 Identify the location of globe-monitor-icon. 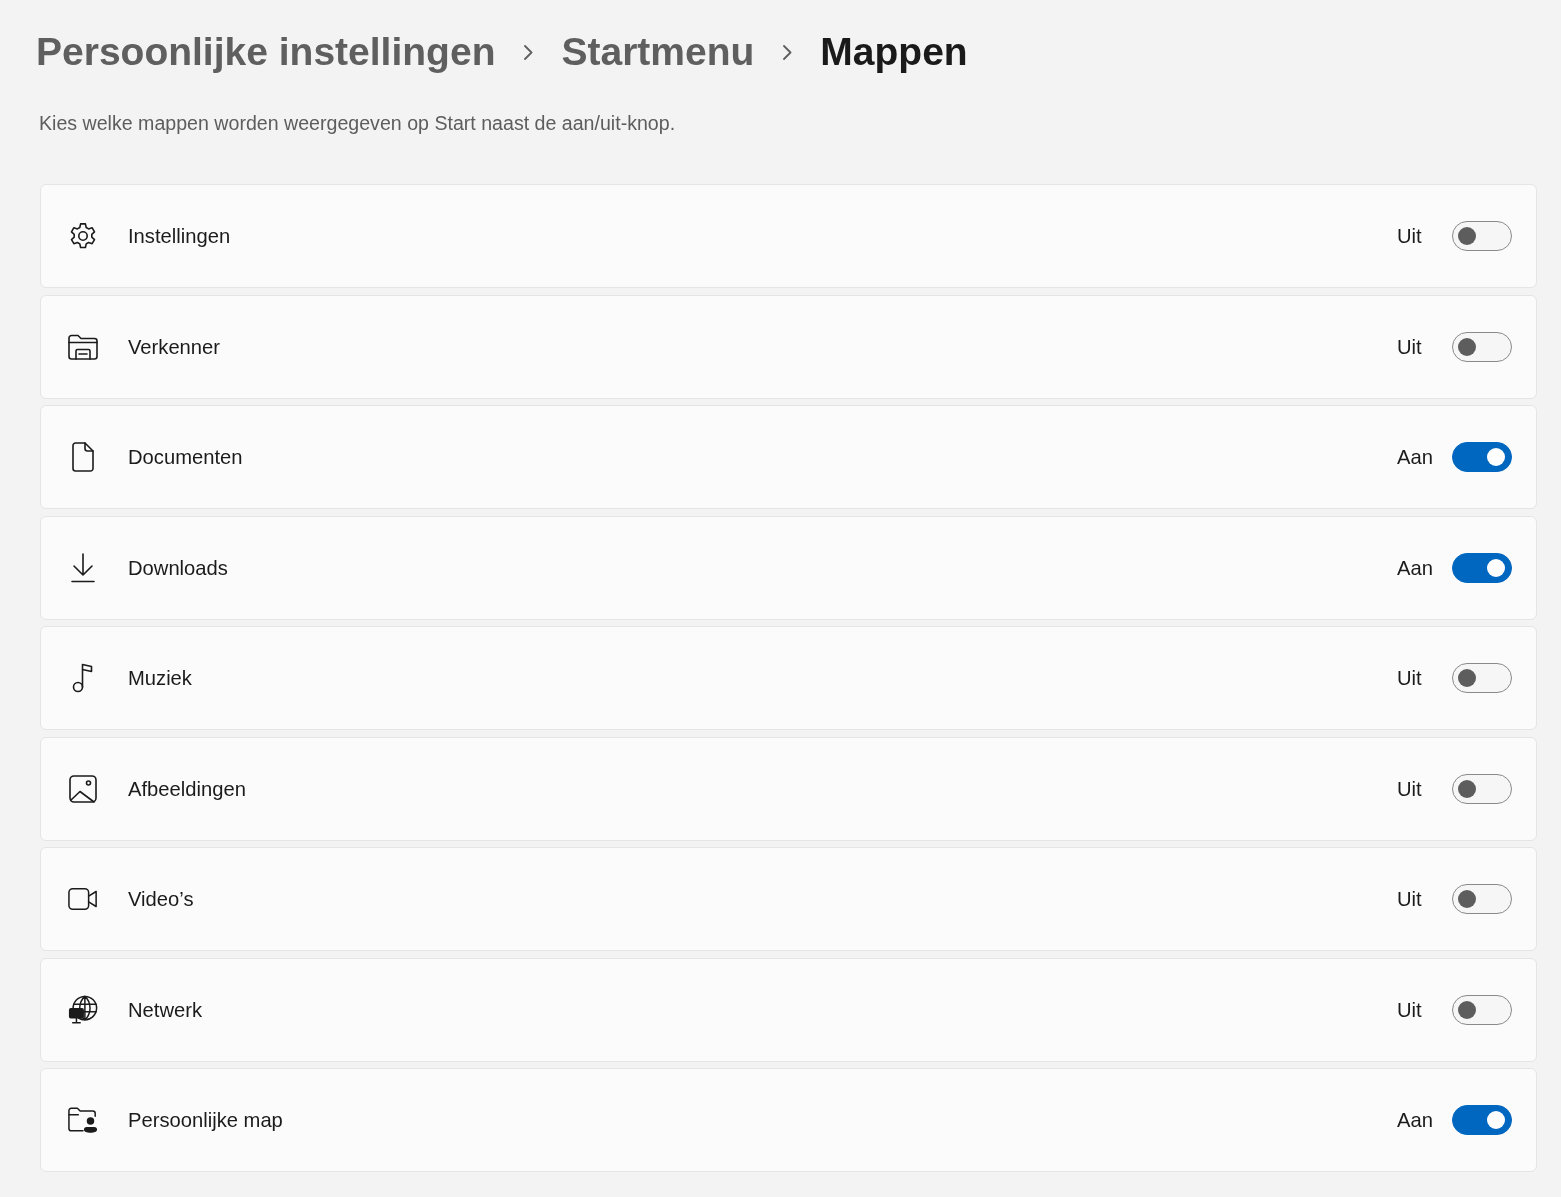
(83, 1009).